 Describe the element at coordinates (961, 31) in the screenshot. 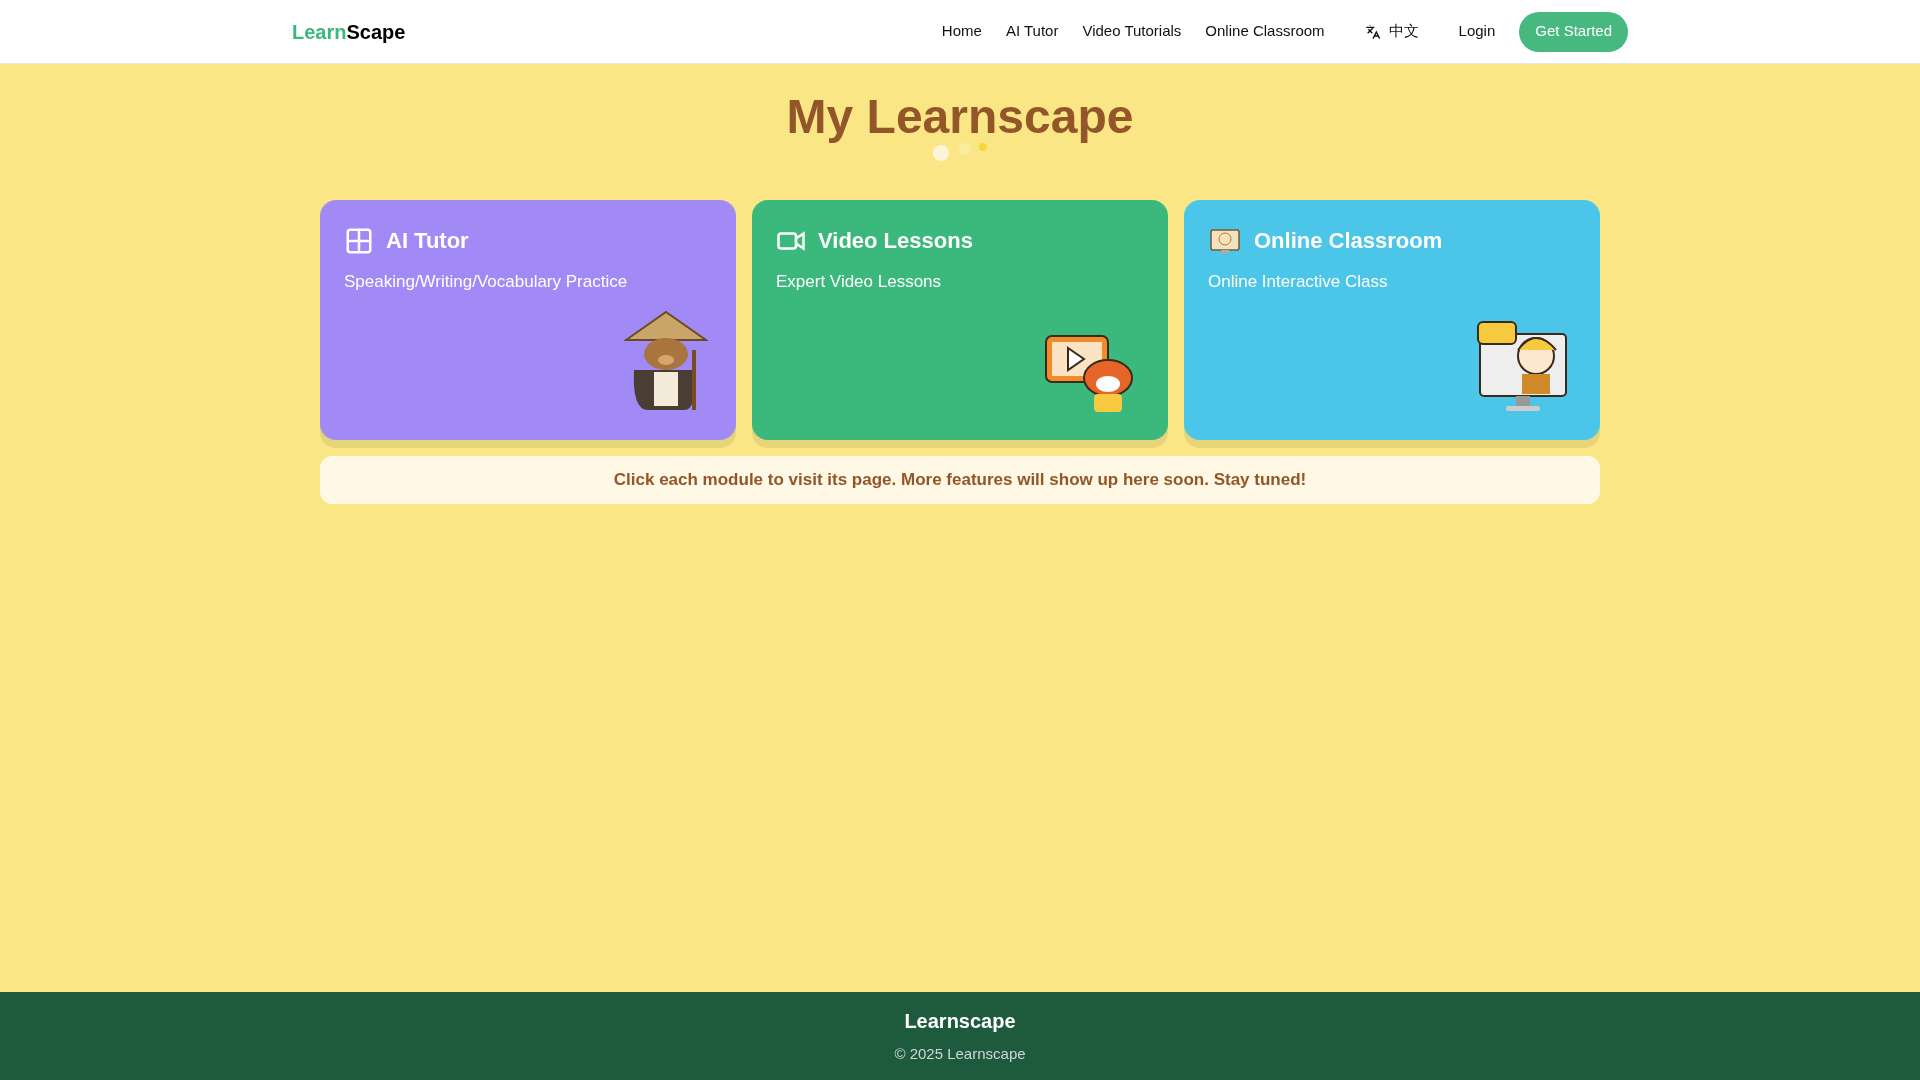

I see `nav-link: Home` at that location.